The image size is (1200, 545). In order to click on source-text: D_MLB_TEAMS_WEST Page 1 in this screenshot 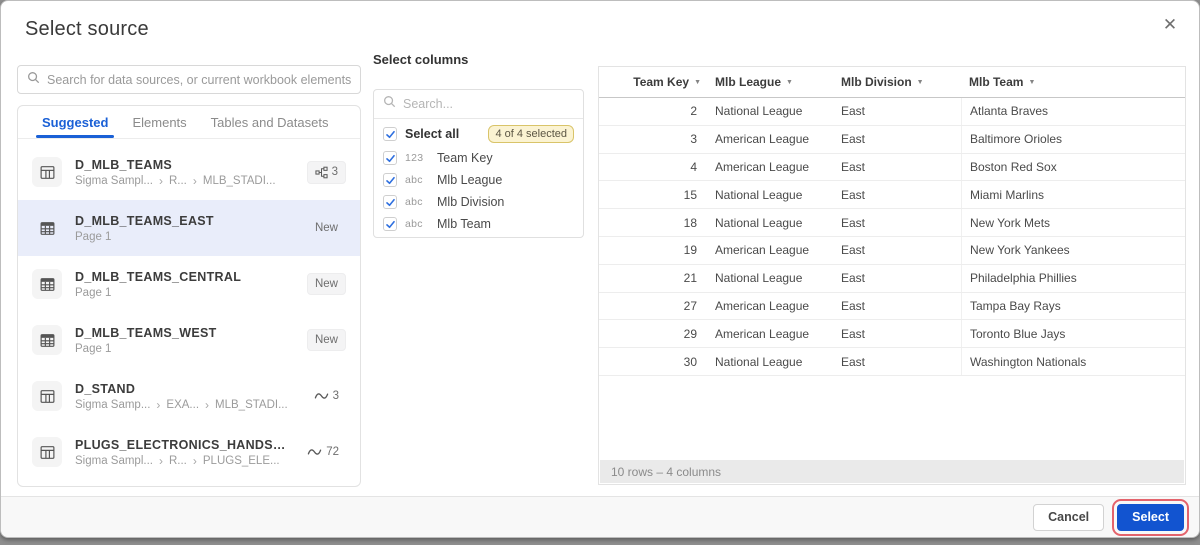, I will do `click(146, 340)`.